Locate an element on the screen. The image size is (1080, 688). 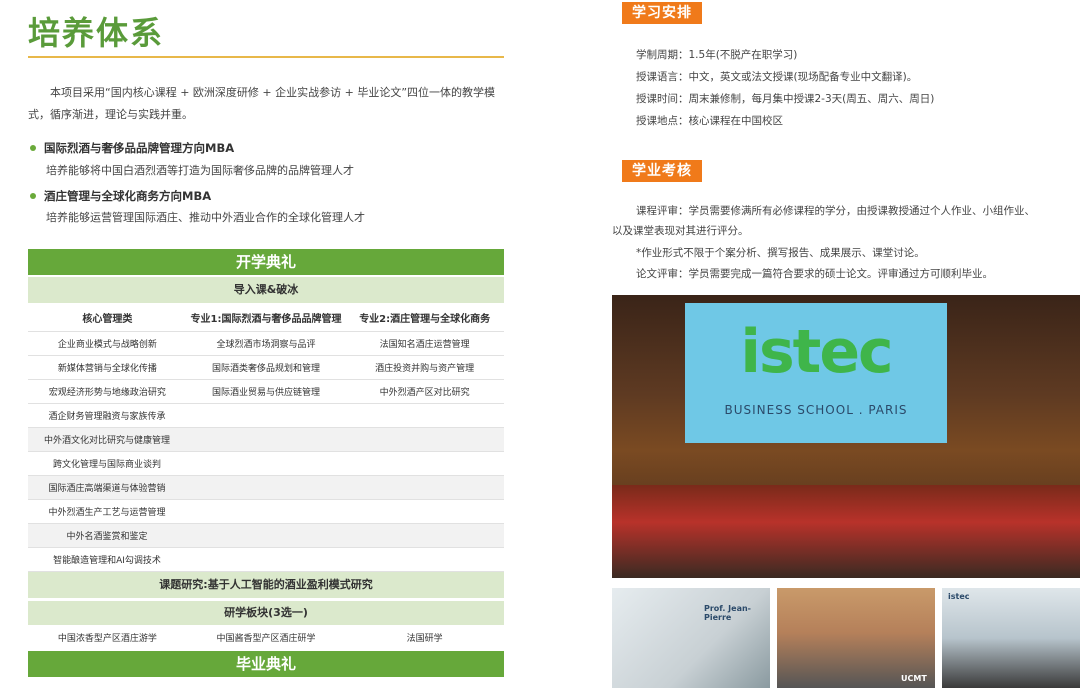
column-header: 专业1:国际烈酒与奢侈品品牌管理 is located at coordinates (266, 319).